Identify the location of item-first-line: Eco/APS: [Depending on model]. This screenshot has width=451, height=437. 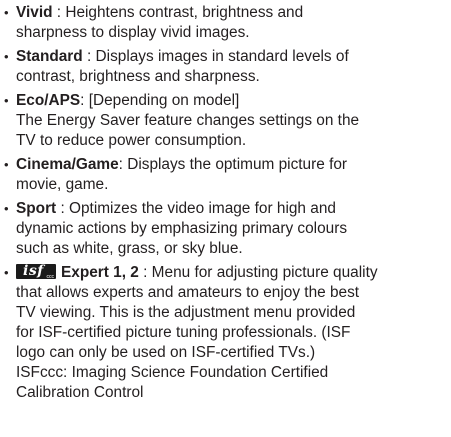
(233, 101).